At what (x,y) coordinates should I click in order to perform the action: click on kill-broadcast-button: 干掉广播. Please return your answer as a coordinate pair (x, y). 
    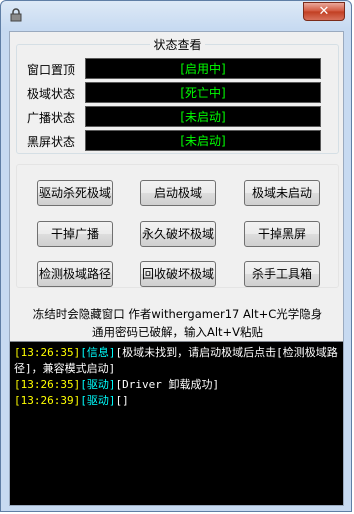
    Looking at the image, I should click on (75, 234).